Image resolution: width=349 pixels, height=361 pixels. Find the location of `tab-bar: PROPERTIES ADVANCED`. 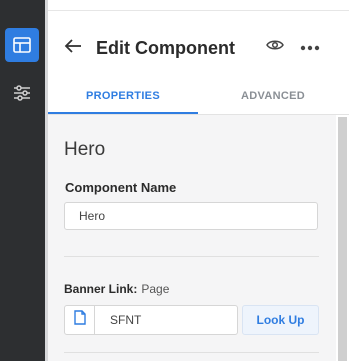

tab-bar: PROPERTIES ADVANCED is located at coordinates (198, 97).